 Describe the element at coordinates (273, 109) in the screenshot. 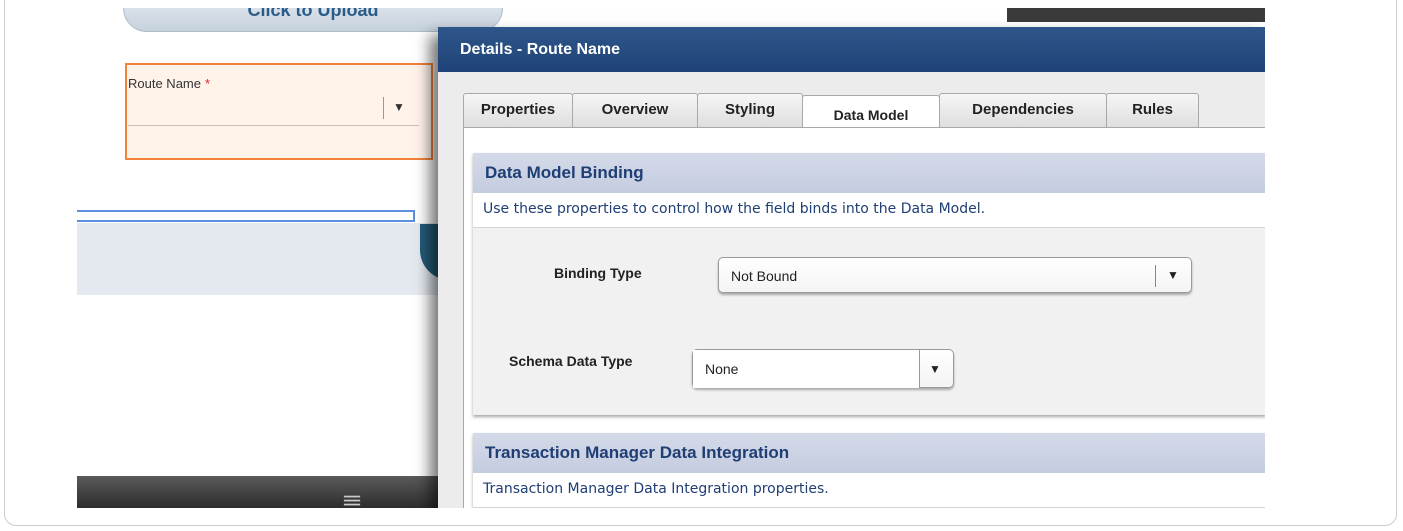

I see `route-name-dropdown: ▼` at that location.